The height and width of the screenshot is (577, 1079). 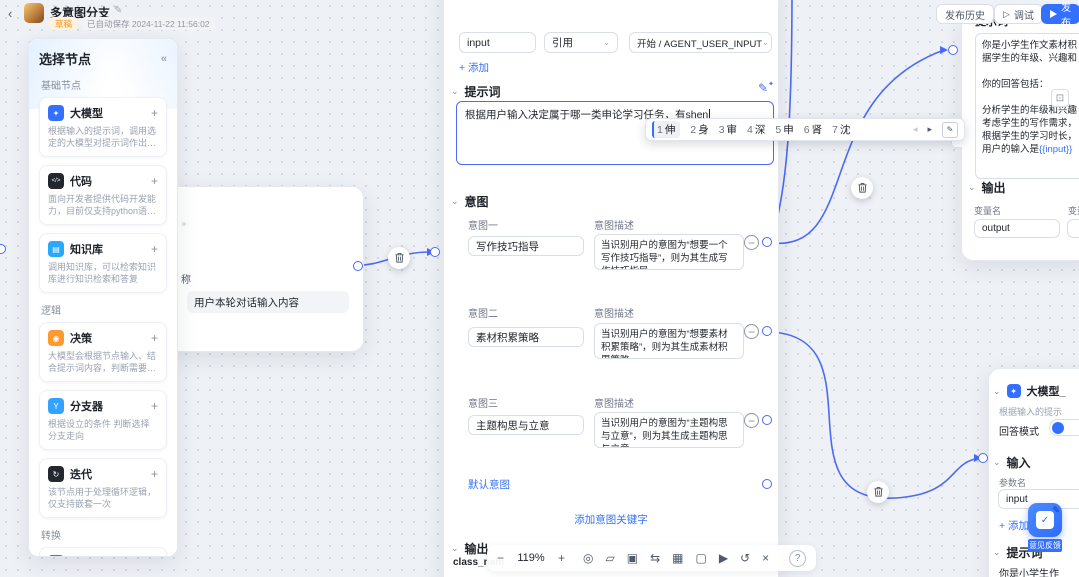 I want to click on sidebar-title: 选择节点, so click(x=65, y=59).